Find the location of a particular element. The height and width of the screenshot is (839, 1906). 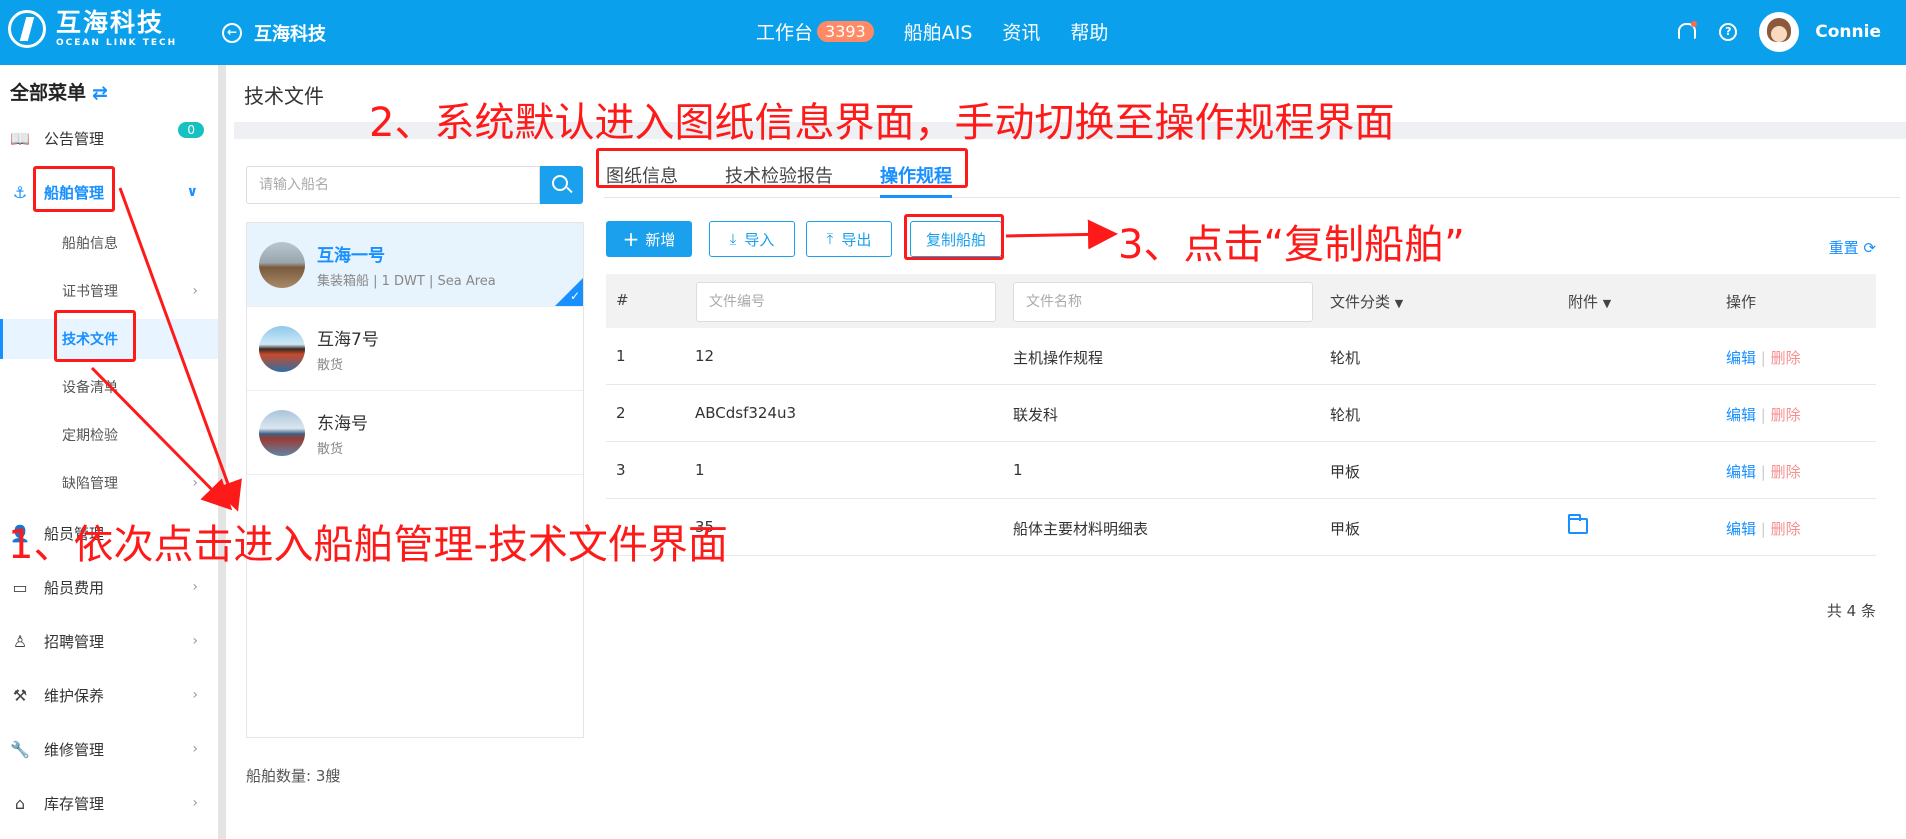

doc-name-filter-input: 文件名称 is located at coordinates (1163, 302).